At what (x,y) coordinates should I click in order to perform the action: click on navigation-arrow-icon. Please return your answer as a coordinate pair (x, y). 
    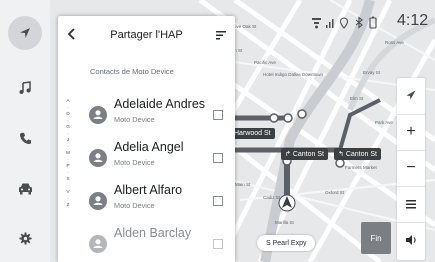
    Looking at the image, I should click on (25, 33).